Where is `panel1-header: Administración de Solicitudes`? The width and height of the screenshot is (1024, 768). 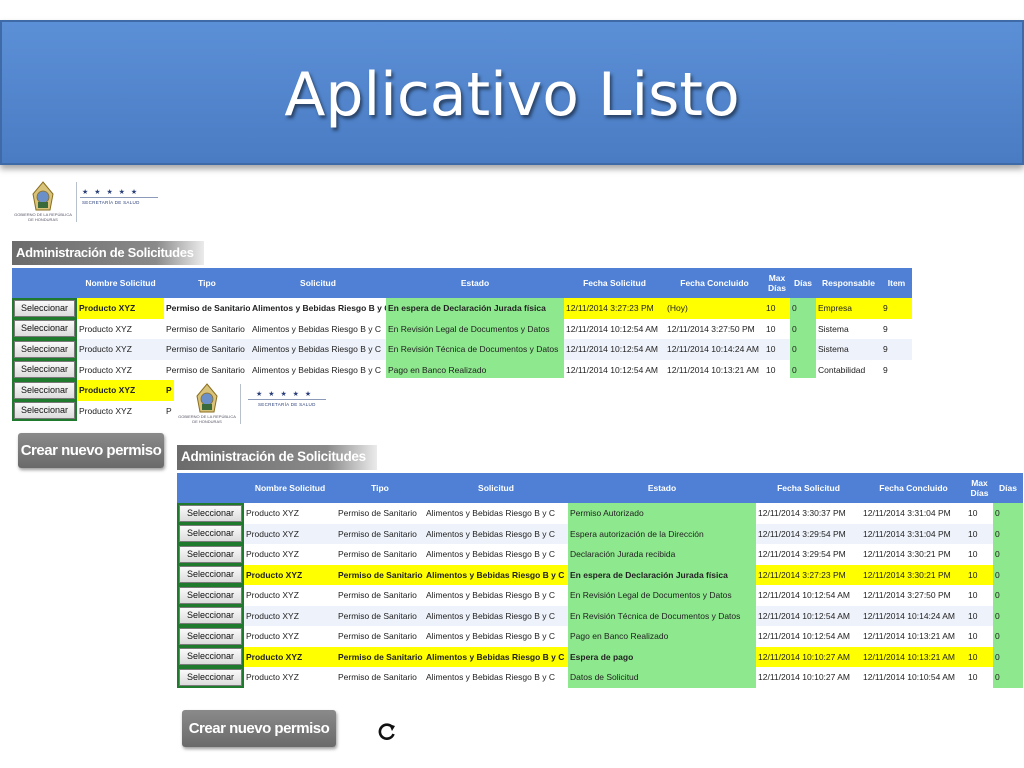
panel1-header: Administración de Solicitudes is located at coordinates (108, 253).